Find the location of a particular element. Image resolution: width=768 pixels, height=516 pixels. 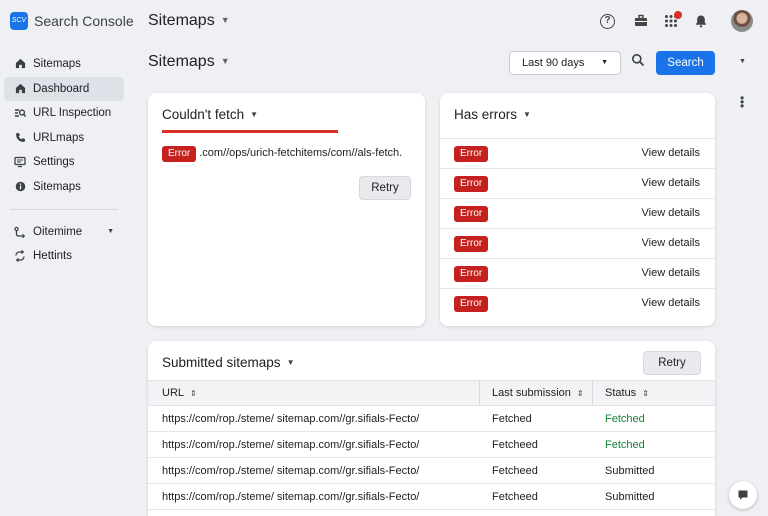

info-icon is located at coordinates (20, 188).